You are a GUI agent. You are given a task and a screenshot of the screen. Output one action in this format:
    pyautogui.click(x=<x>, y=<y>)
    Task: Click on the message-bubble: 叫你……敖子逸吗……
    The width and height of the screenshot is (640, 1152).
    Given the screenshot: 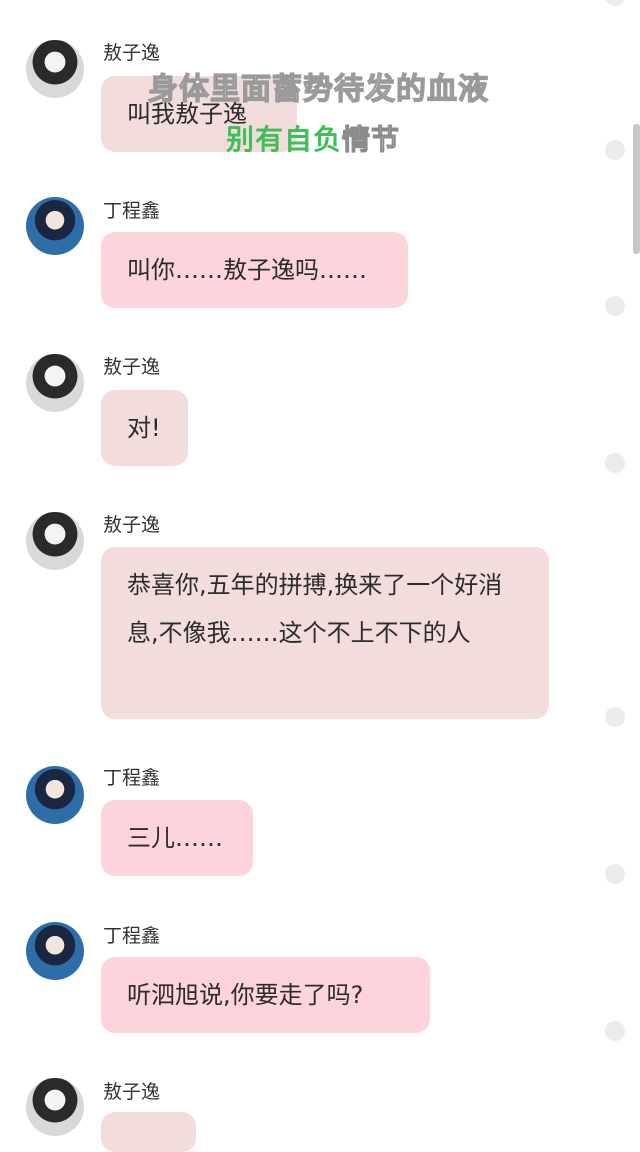 What is the action you would take?
    pyautogui.click(x=254, y=270)
    